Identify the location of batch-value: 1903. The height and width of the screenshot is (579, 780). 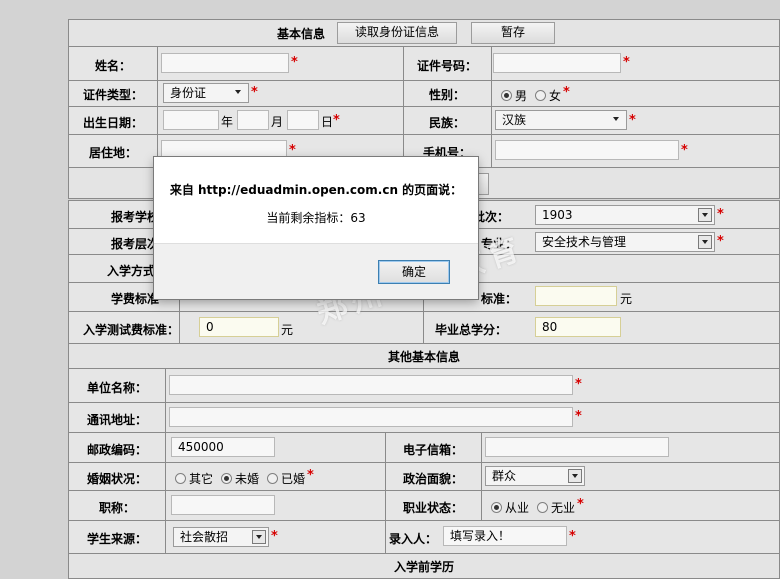
(557, 215).